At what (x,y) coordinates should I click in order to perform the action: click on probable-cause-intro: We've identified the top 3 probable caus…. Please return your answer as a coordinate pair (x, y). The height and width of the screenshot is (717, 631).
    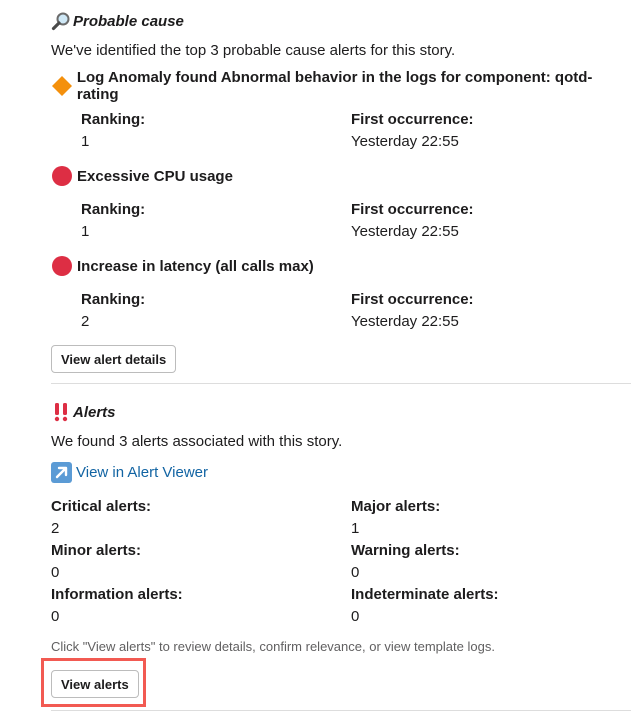
    Looking at the image, I should click on (253, 50).